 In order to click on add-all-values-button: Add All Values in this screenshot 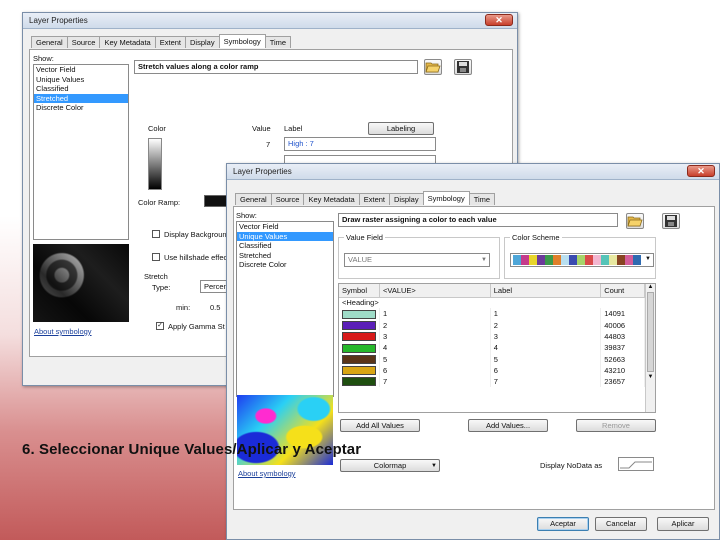, I will do `click(380, 425)`.